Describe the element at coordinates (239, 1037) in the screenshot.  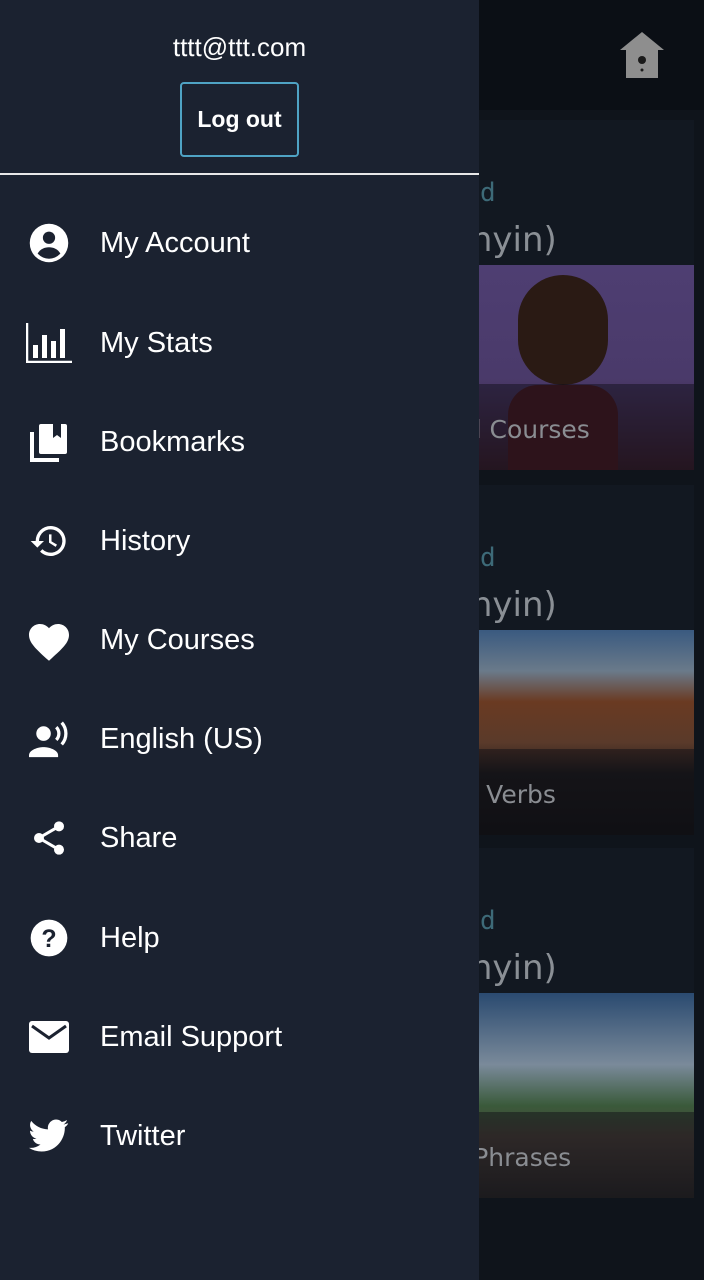
I see `menu-item-email-support: Email Support` at that location.